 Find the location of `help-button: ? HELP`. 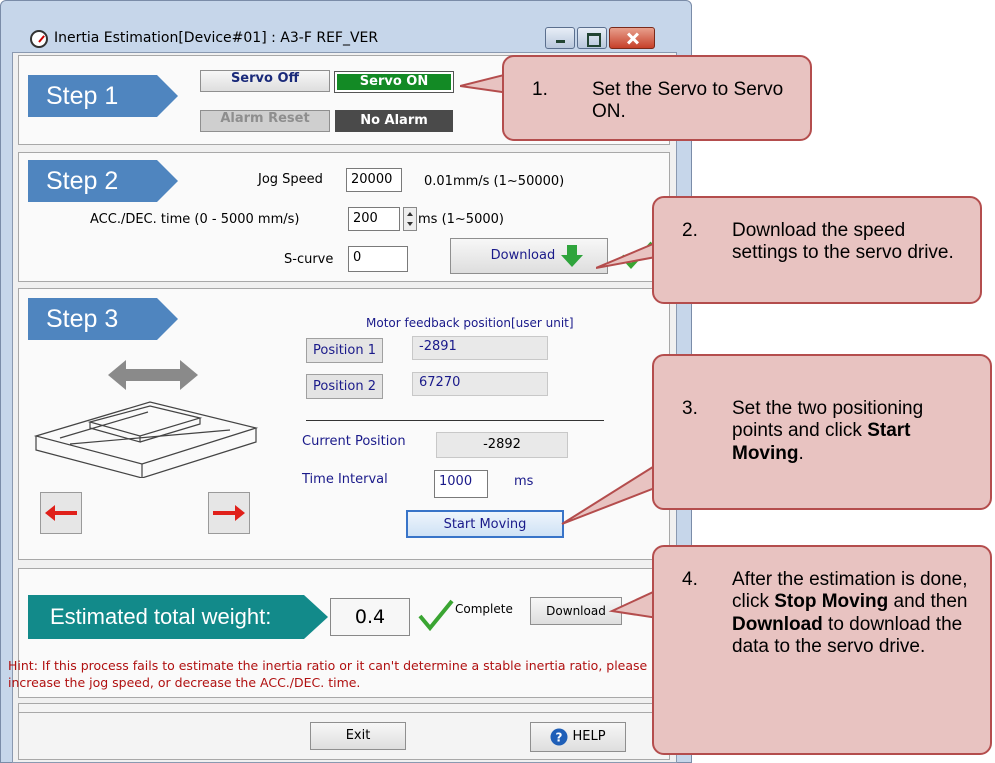

help-button: ? HELP is located at coordinates (578, 737).